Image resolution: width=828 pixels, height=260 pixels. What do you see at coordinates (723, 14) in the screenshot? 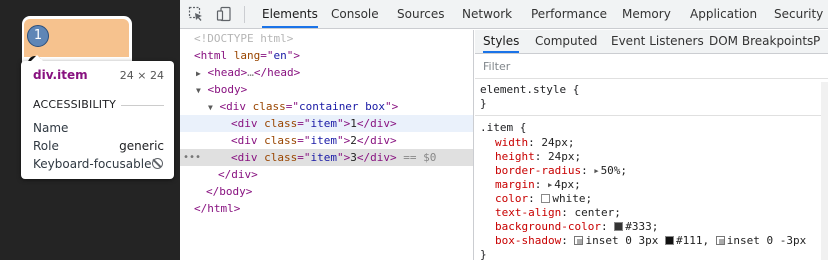
I see `tab-application: Application` at bounding box center [723, 14].